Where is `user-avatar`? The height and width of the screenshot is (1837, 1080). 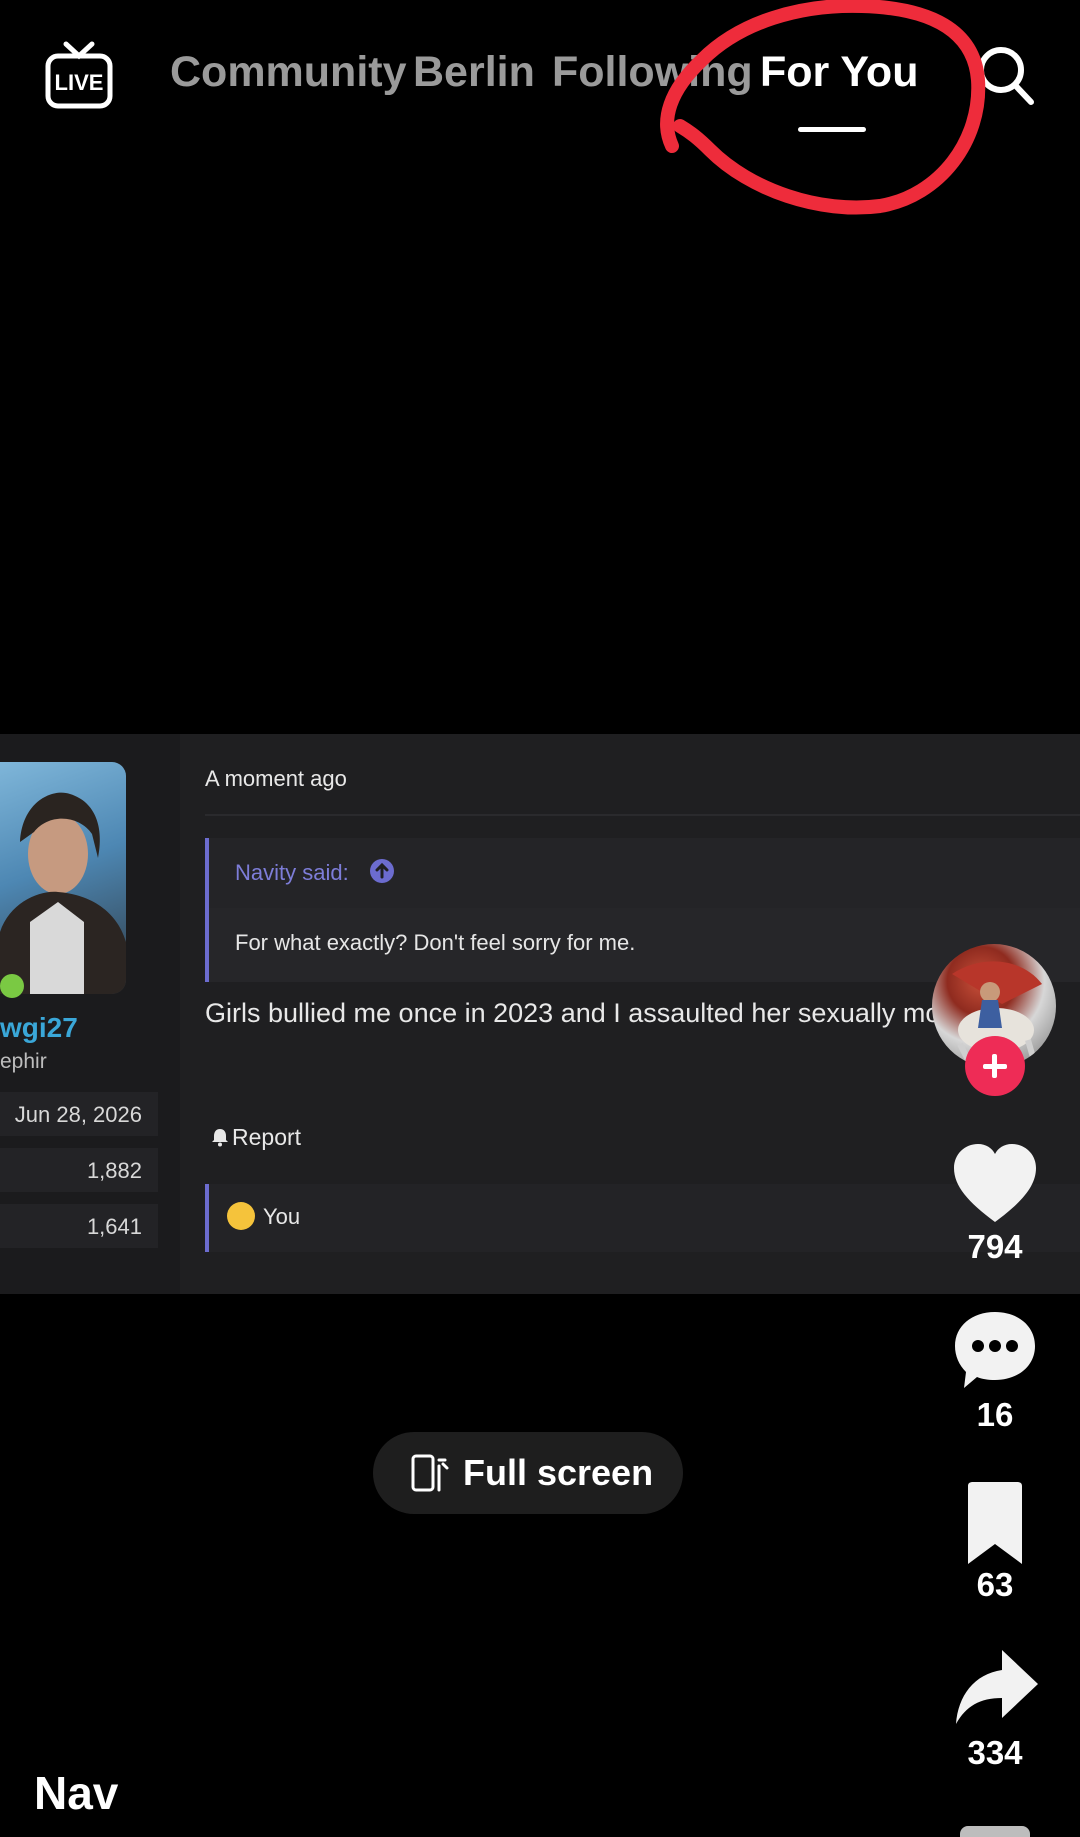 user-avatar is located at coordinates (63, 878).